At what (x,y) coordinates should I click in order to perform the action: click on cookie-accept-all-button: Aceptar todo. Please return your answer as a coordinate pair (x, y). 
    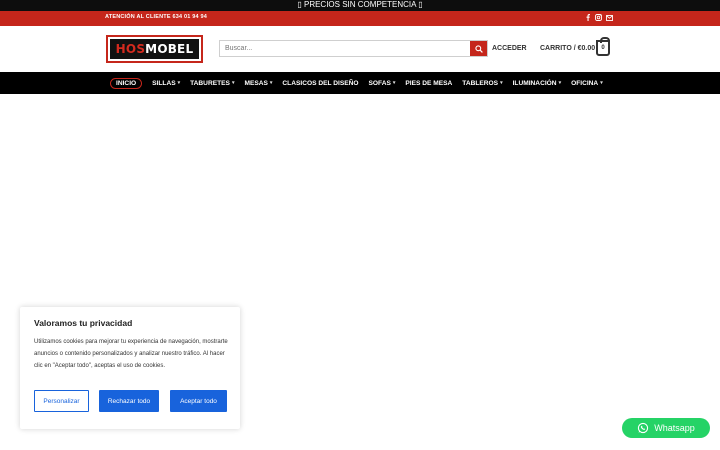
    Looking at the image, I should click on (198, 401).